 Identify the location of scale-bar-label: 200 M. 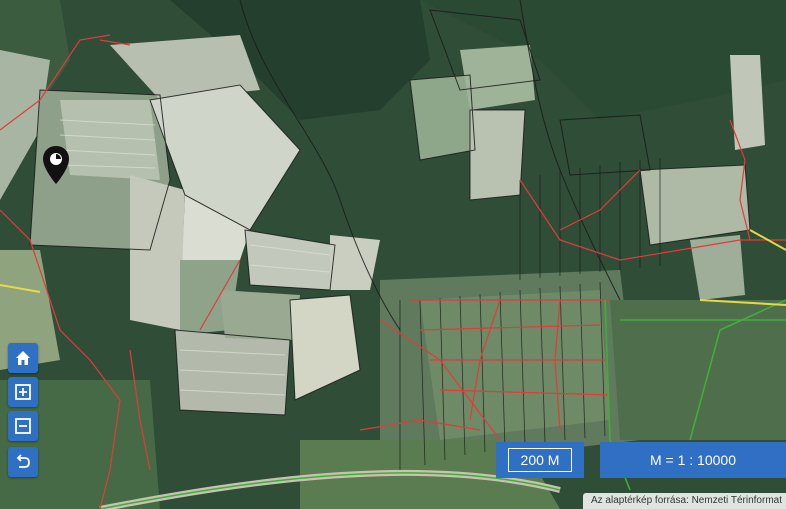
(540, 460).